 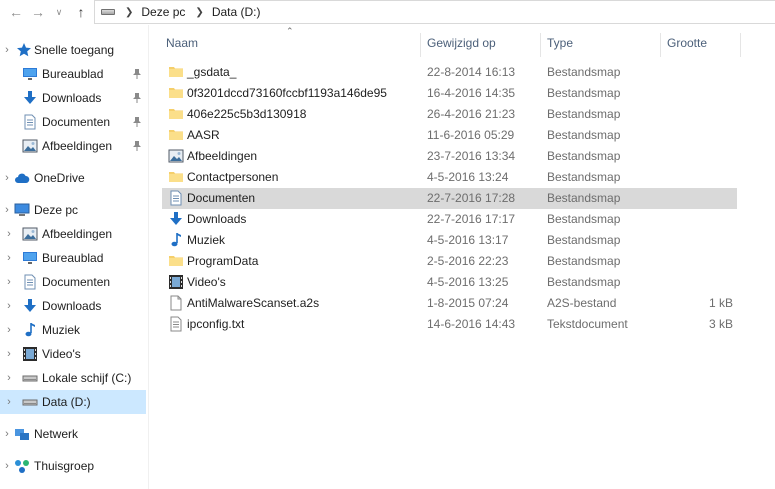 What do you see at coordinates (73, 178) in the screenshot?
I see `nav-onedrive: › OneDrive` at bounding box center [73, 178].